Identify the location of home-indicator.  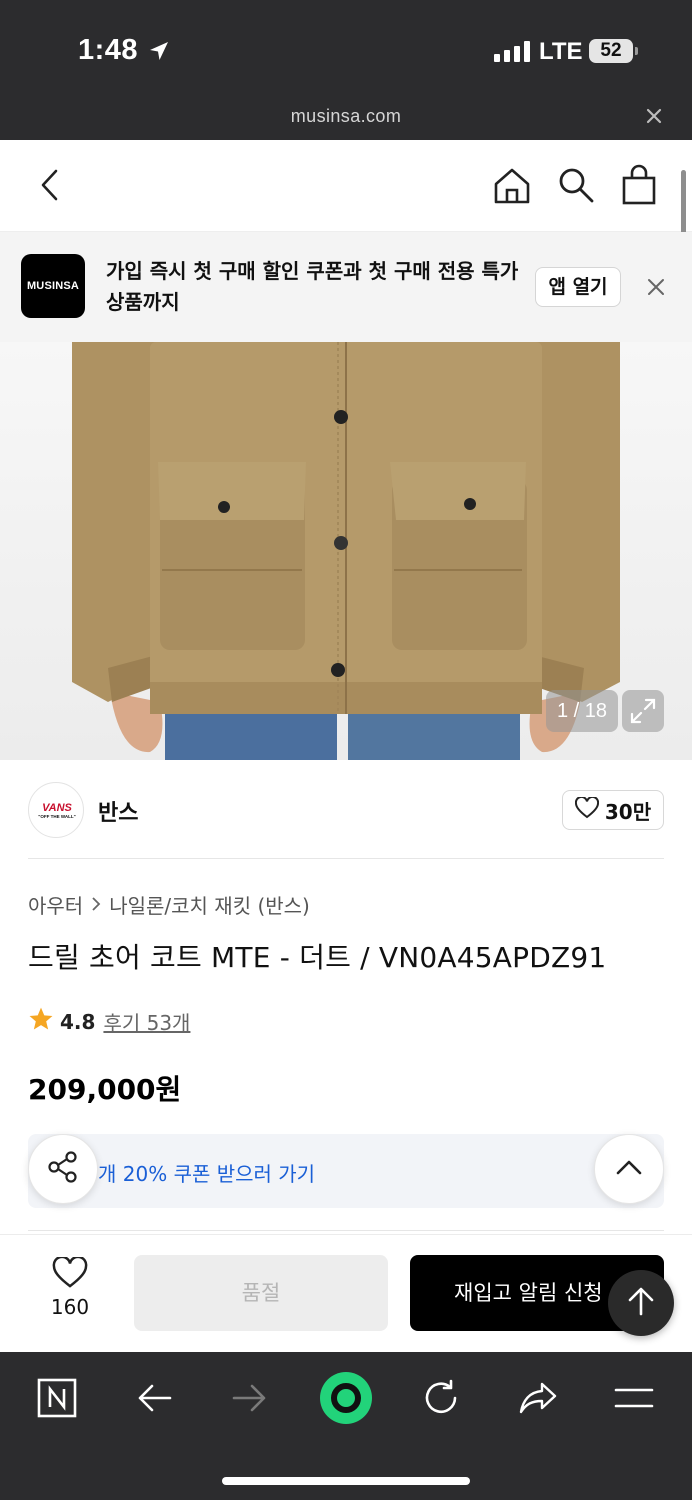
(346, 1481).